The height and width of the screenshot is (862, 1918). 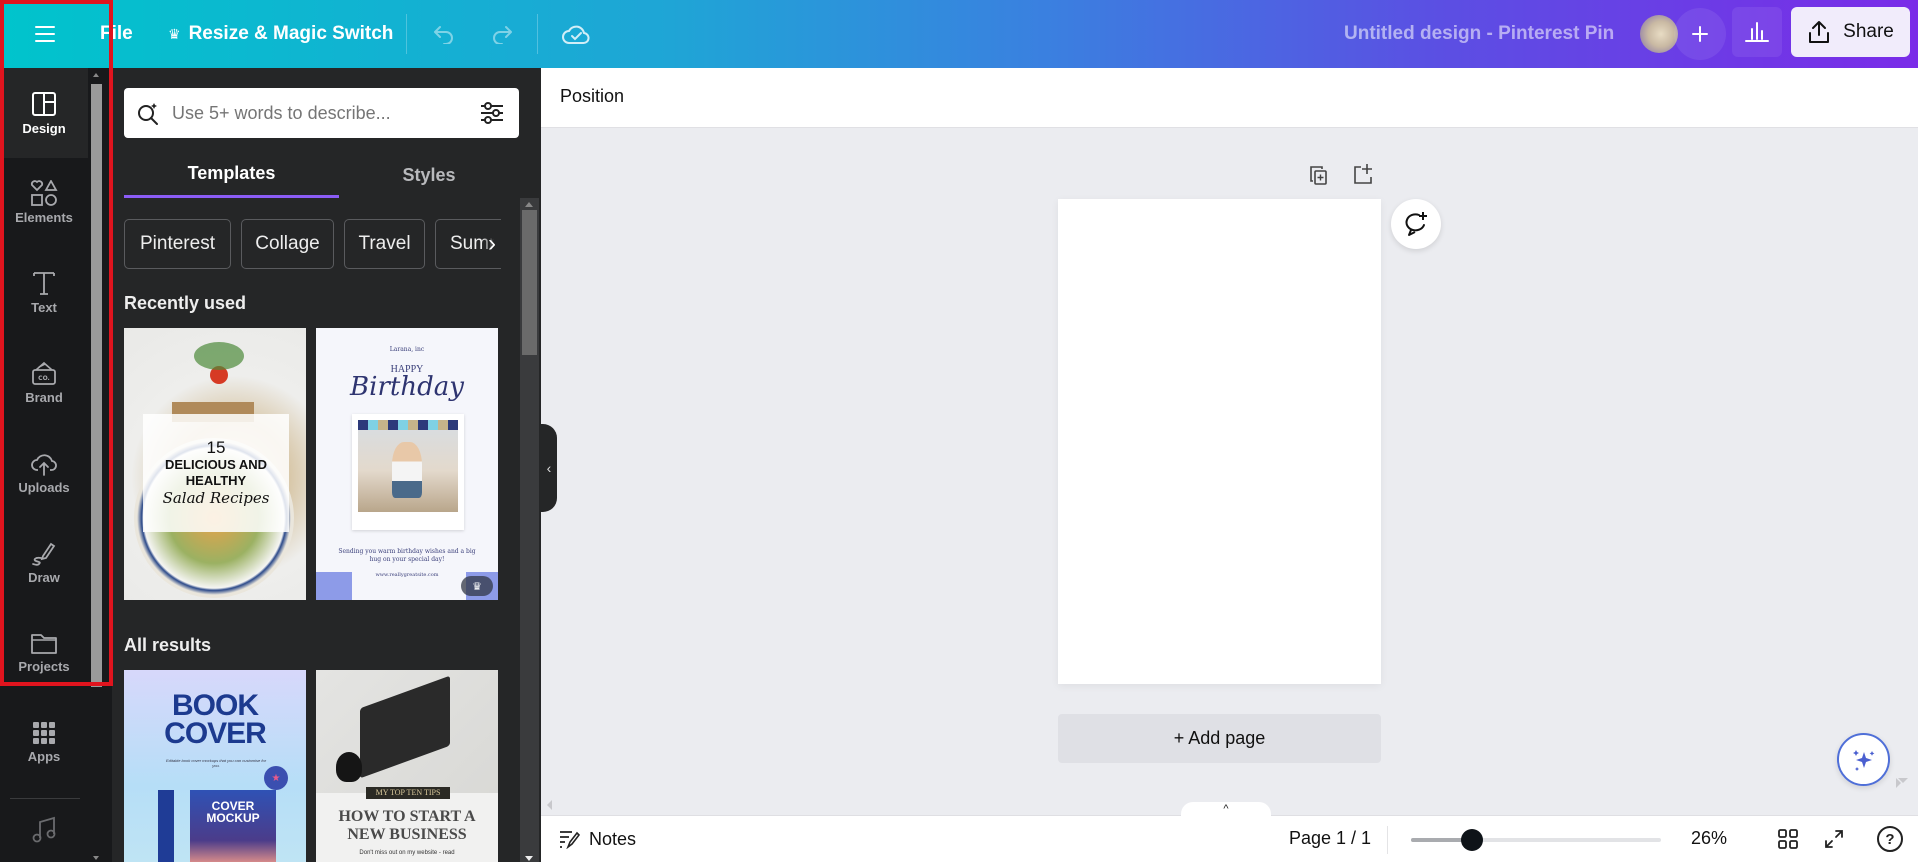 I want to click on sparkle-icon, so click(x=1863, y=760).